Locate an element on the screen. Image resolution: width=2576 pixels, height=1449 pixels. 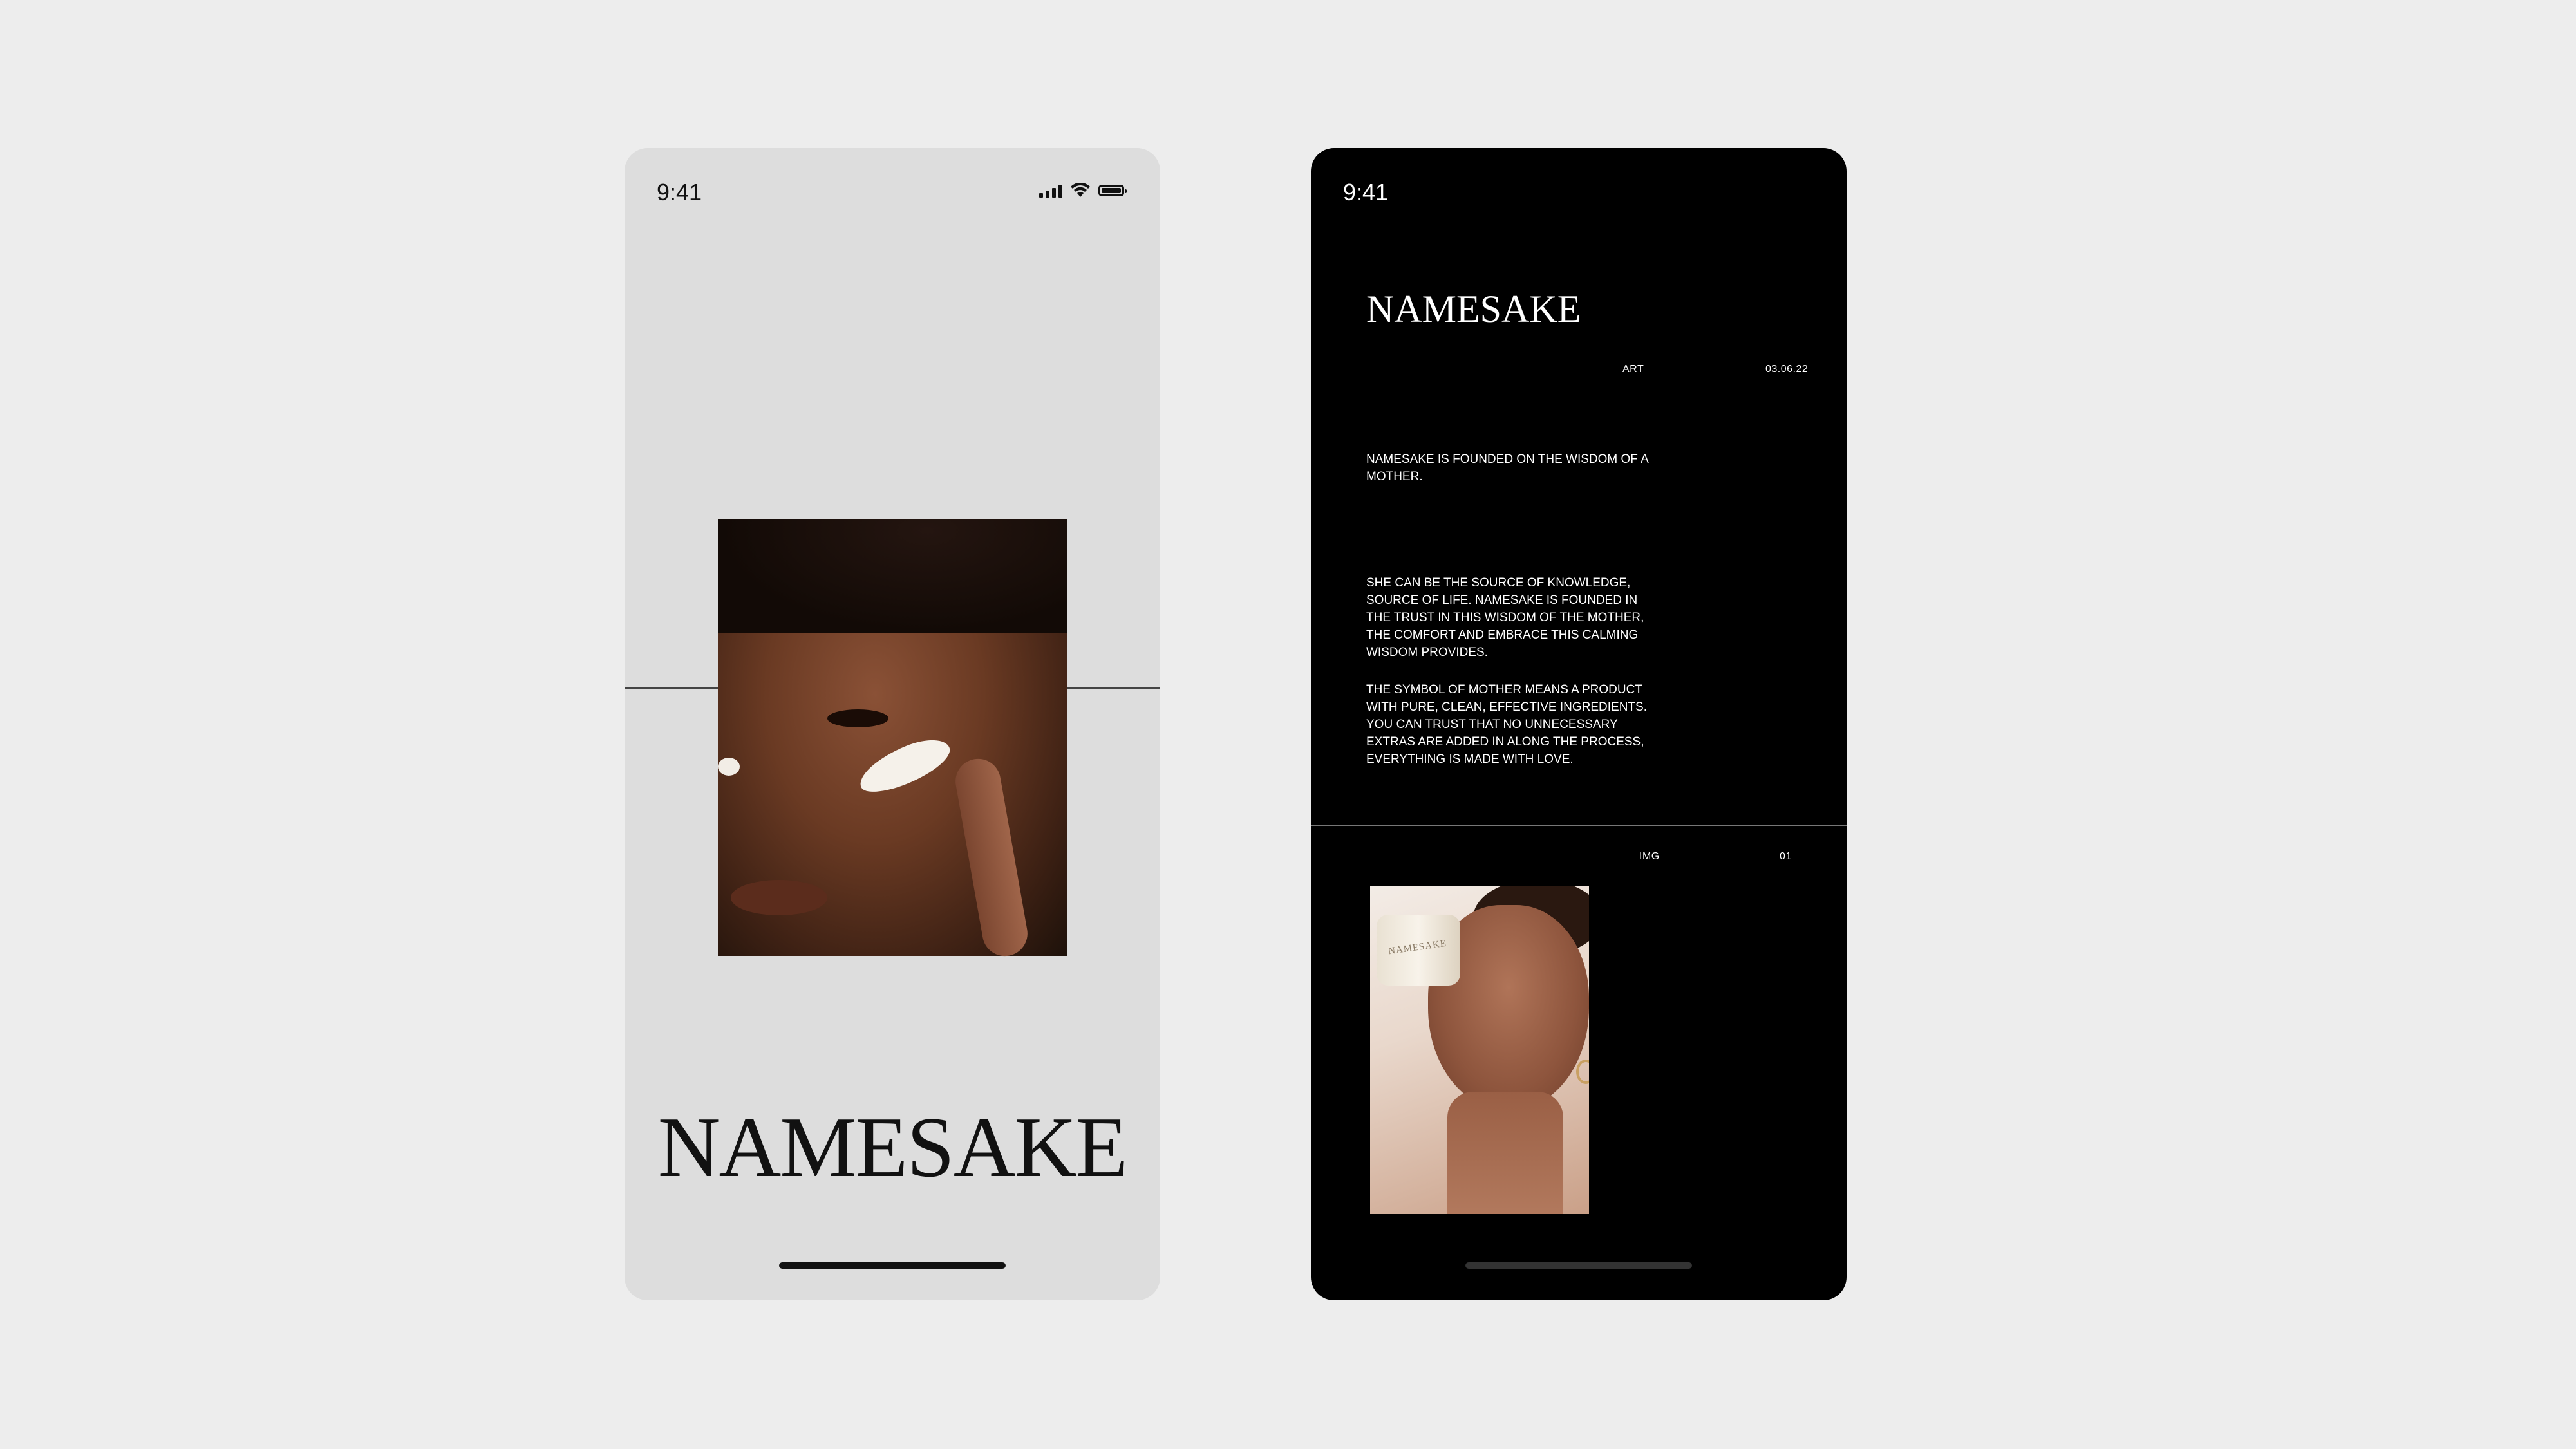
hero-photo is located at coordinates (892, 739).